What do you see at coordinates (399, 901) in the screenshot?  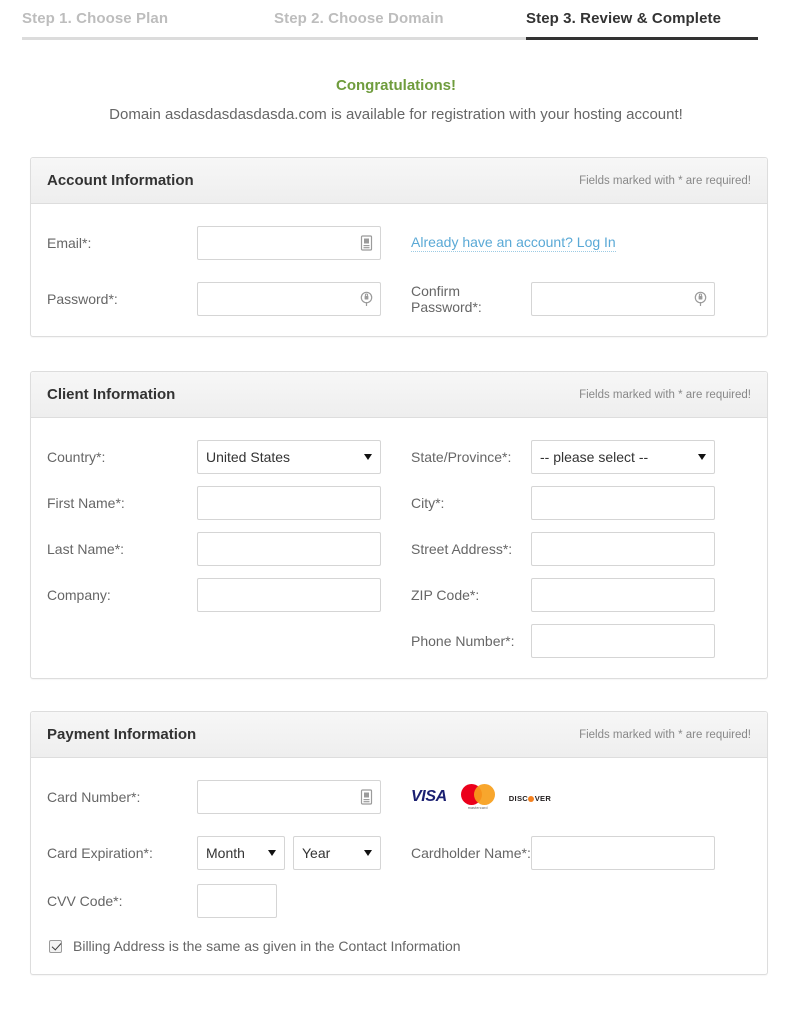 I see `cvv-row: CVV Code*:` at bounding box center [399, 901].